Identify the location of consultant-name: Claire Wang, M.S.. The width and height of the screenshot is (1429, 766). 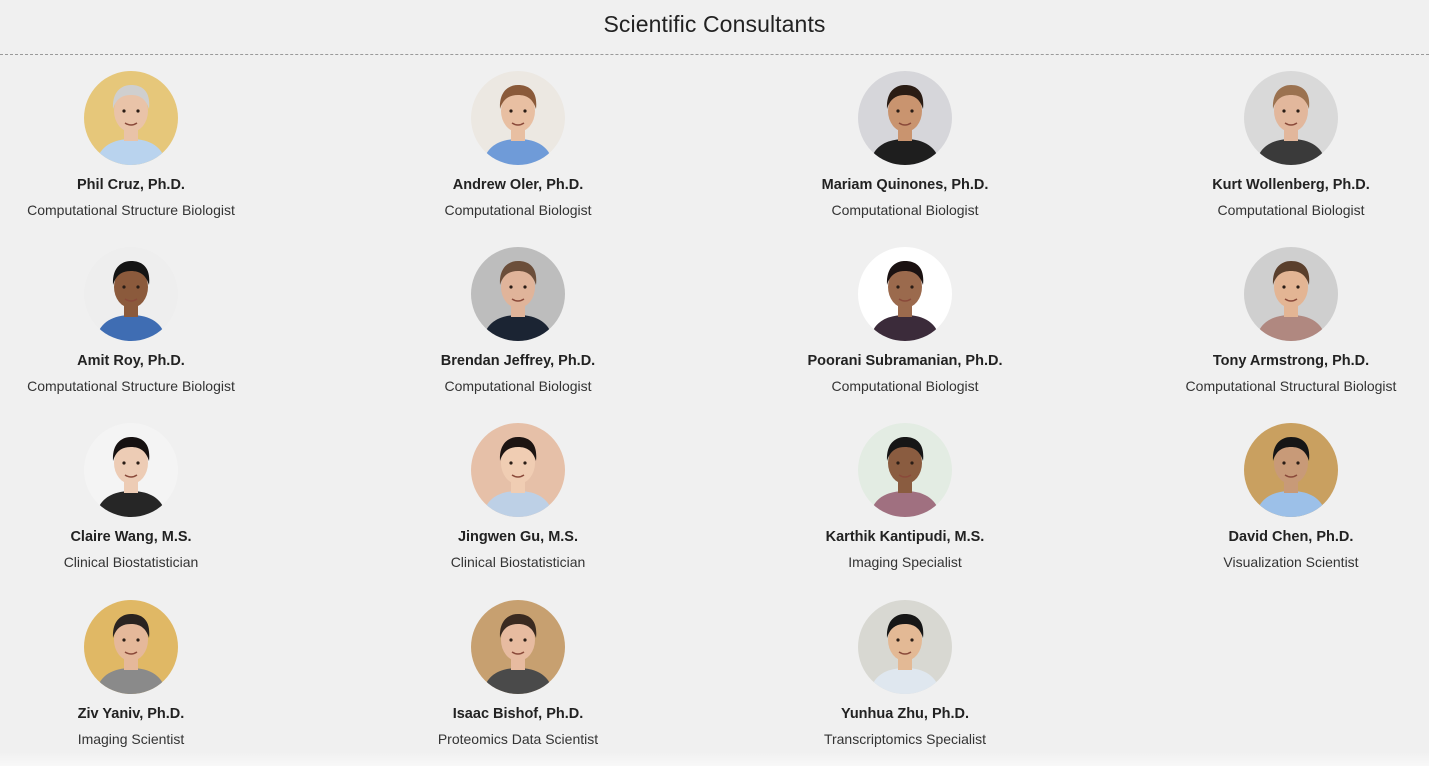
(131, 537).